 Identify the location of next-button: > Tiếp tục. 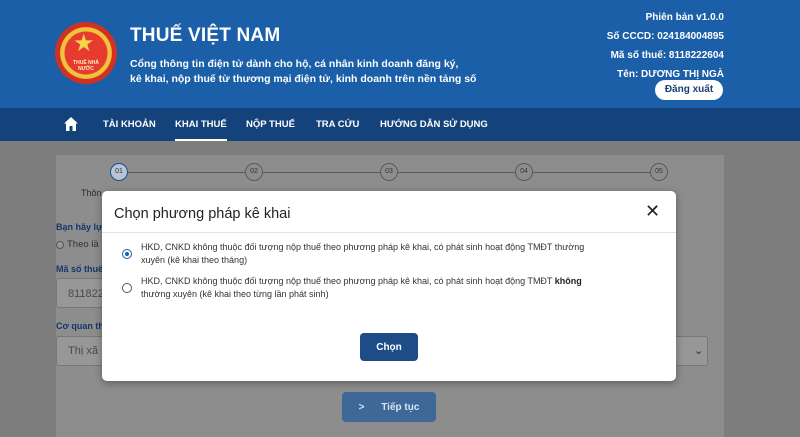
(389, 407).